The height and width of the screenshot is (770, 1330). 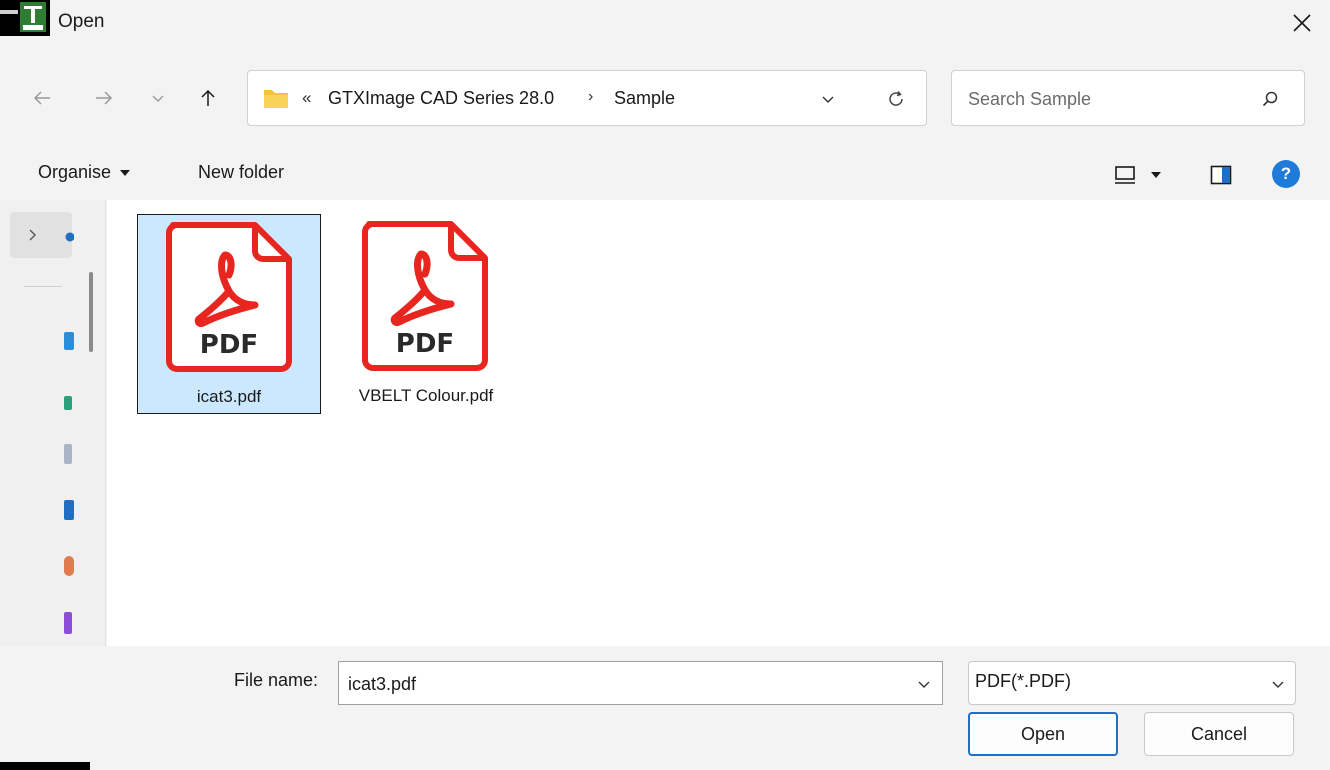 I want to click on cancel-button: Cancel, so click(x=1219, y=734).